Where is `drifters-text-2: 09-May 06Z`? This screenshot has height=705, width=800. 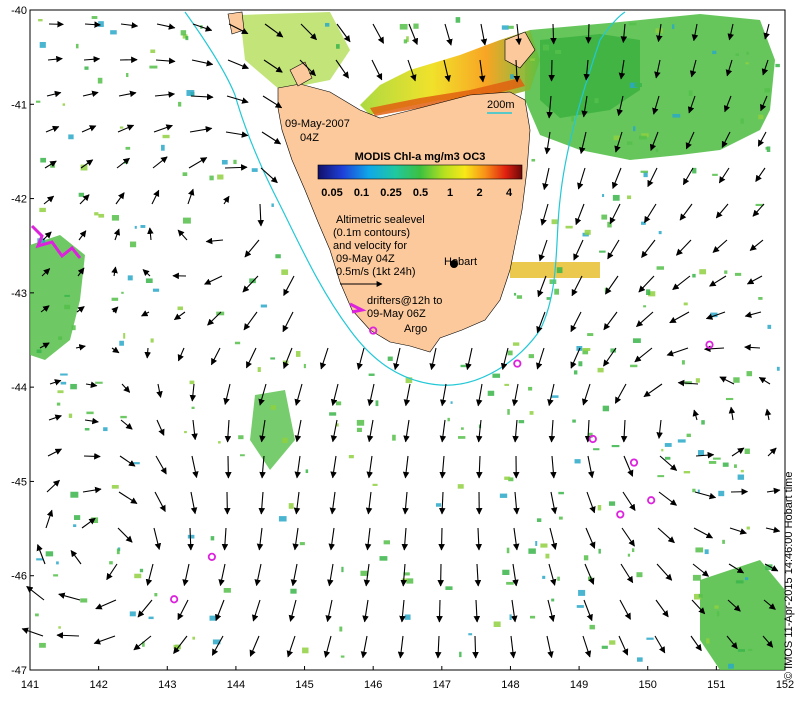 drifters-text-2: 09-May 06Z is located at coordinates (396, 314).